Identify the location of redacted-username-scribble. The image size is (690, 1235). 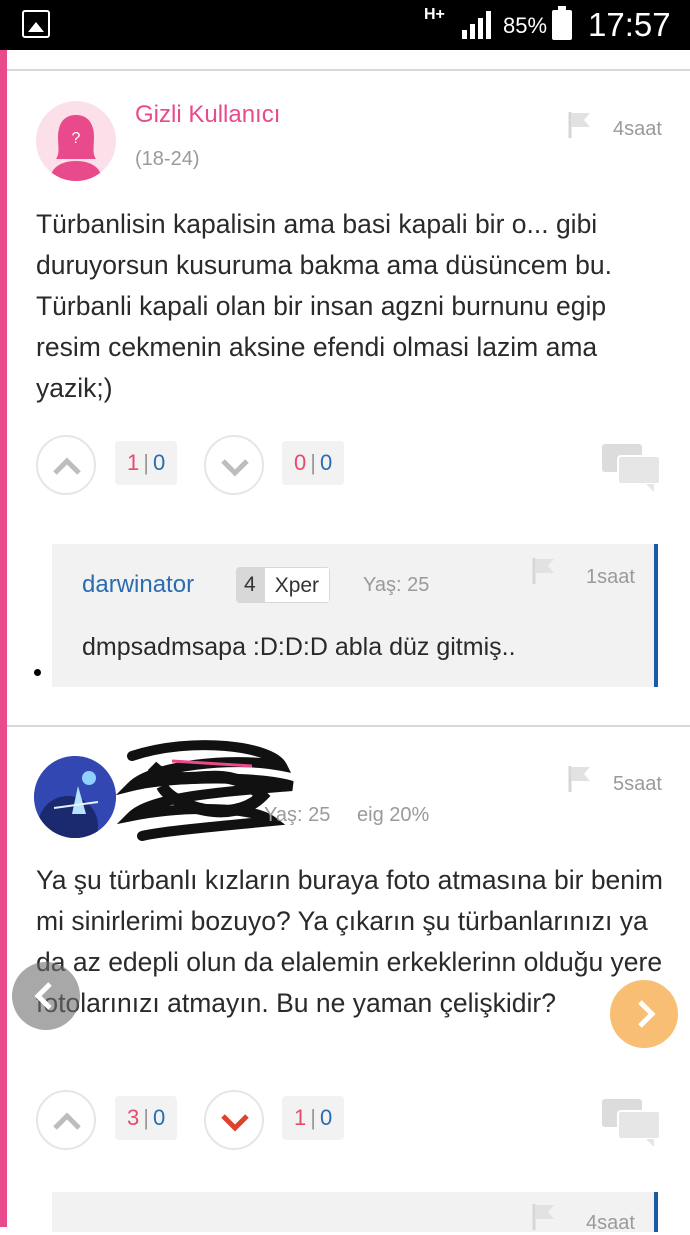
(204, 790).